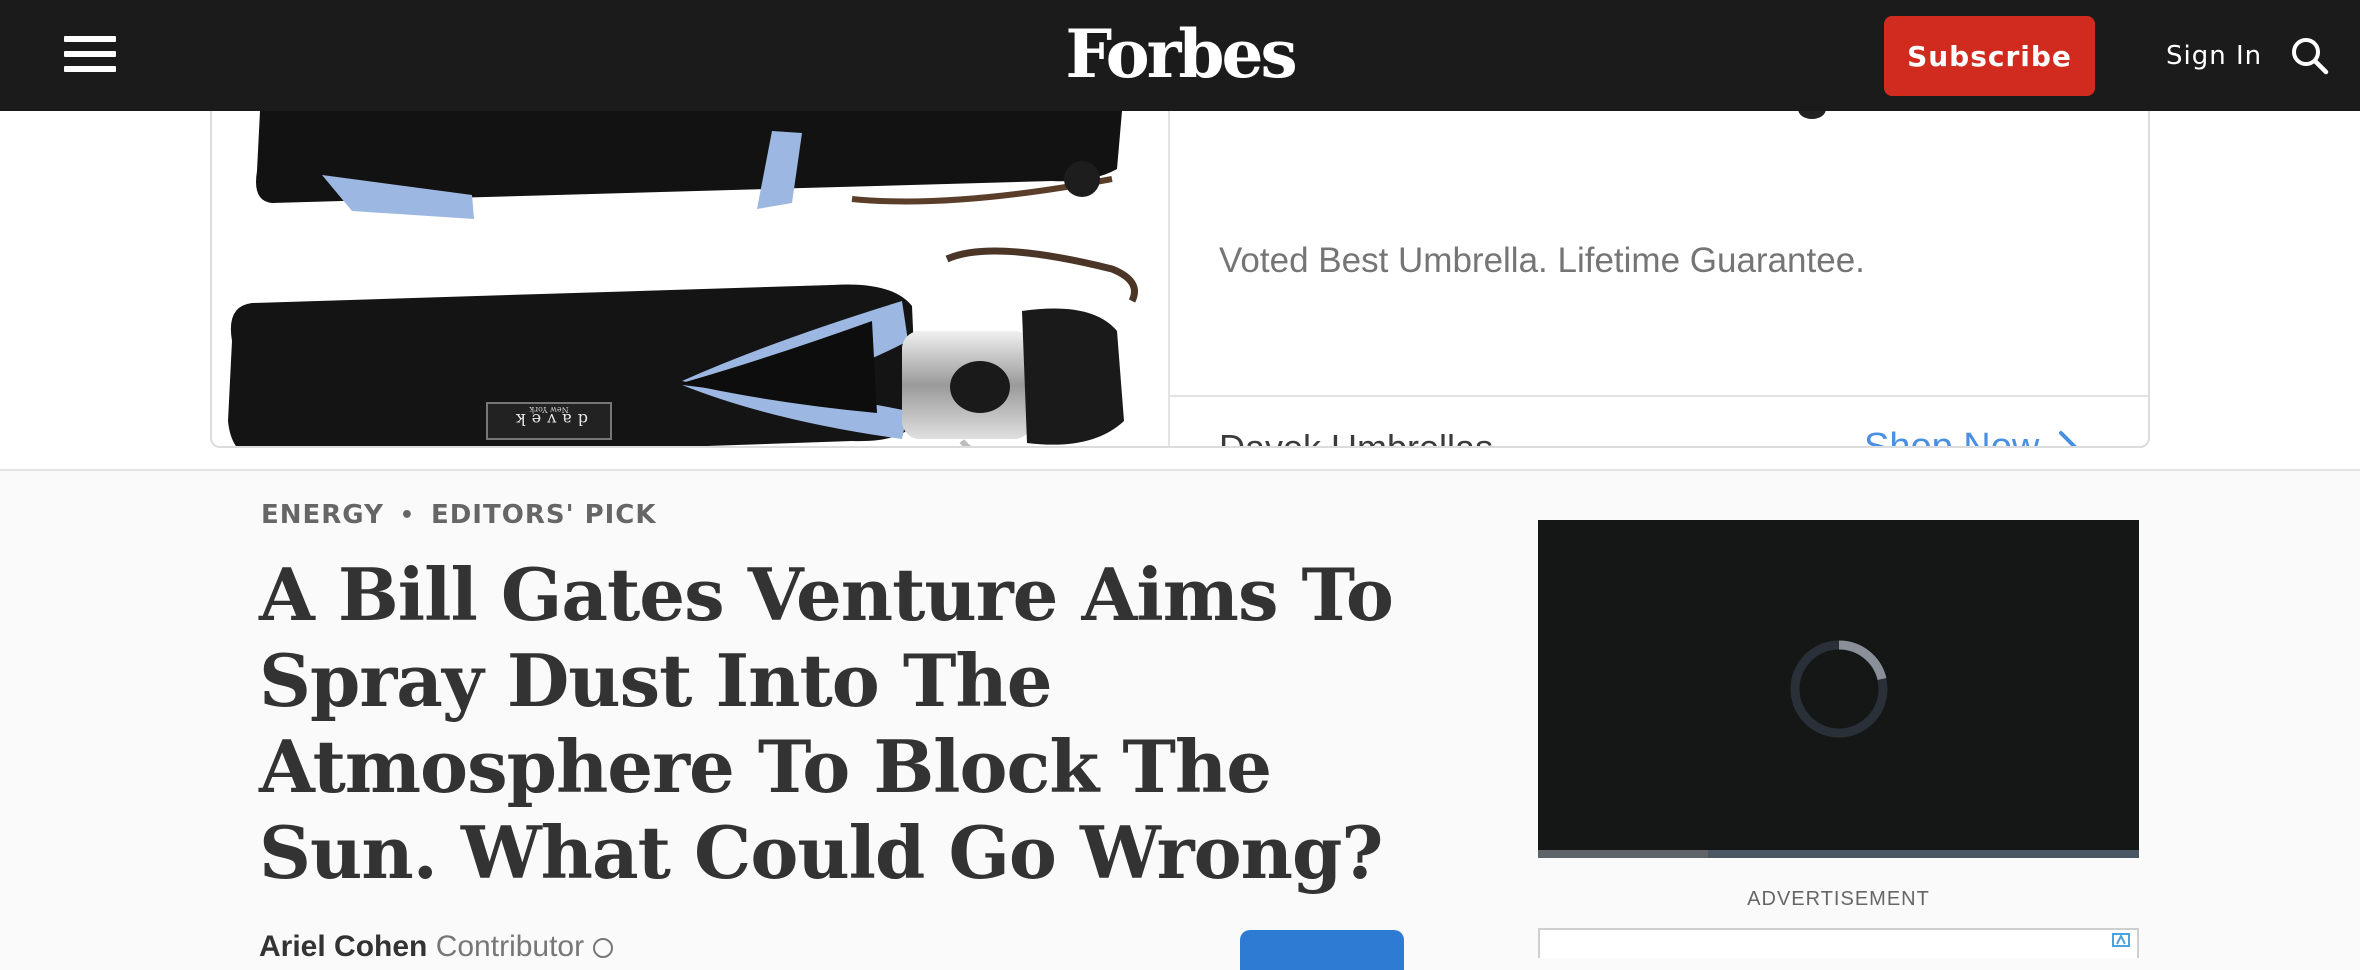  I want to click on shop-now-label: Shop Now, so click(1952, 436).